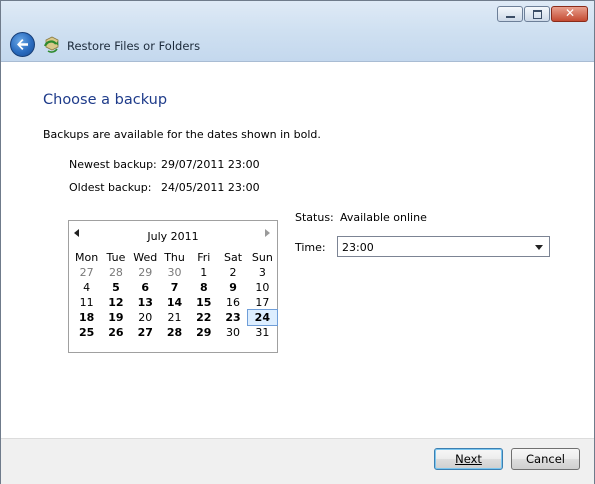 This screenshot has height=484, width=595. Describe the element at coordinates (145, 257) in the screenshot. I see `weekday-header: Wed` at that location.